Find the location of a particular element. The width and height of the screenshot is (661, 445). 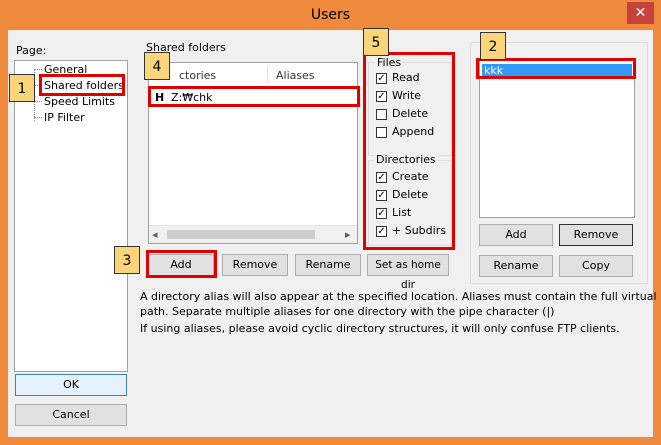

window-title: Users is located at coordinates (330, 15).